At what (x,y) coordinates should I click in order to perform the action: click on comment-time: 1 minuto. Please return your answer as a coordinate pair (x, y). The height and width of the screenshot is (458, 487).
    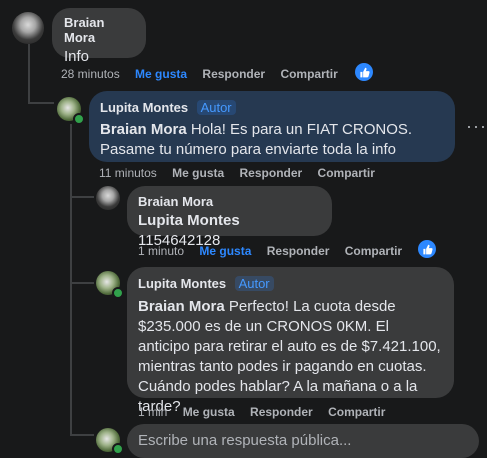
    Looking at the image, I should click on (161, 251).